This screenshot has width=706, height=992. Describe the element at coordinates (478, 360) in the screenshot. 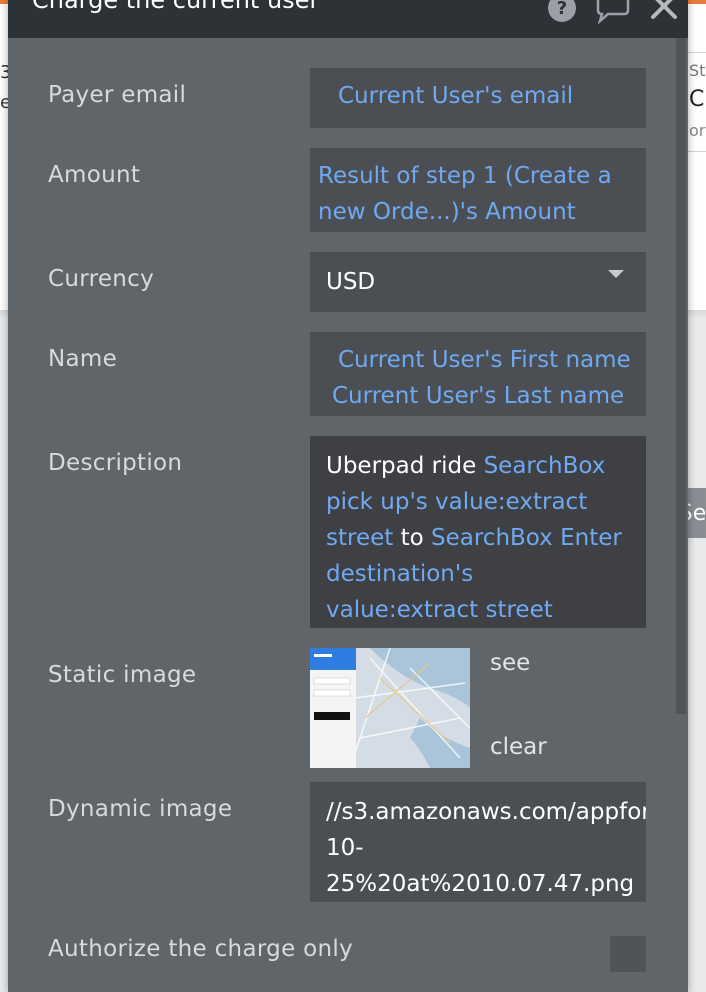

I see `name-first-expression: Current User's First name` at that location.